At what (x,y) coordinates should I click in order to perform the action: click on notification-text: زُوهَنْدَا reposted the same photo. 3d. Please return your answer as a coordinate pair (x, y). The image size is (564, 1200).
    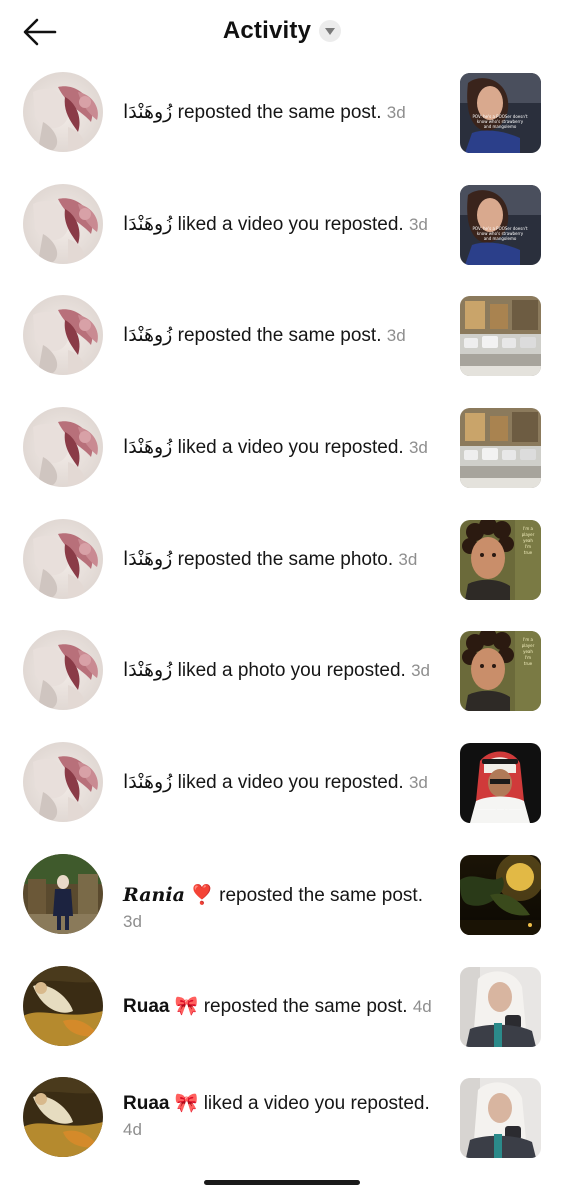
    Looking at the image, I should click on (284, 560).